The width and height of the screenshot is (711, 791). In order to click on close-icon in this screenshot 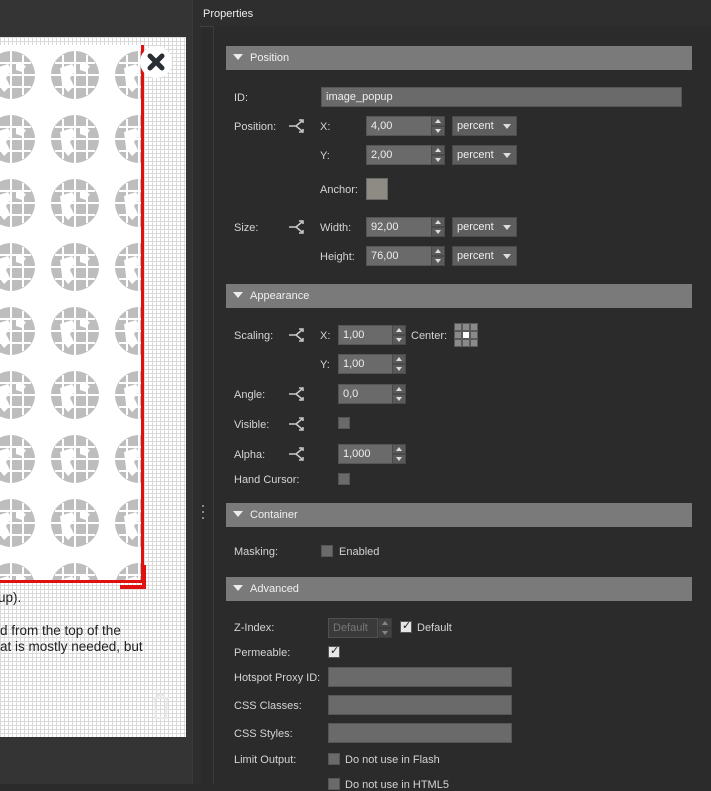, I will do `click(156, 62)`.